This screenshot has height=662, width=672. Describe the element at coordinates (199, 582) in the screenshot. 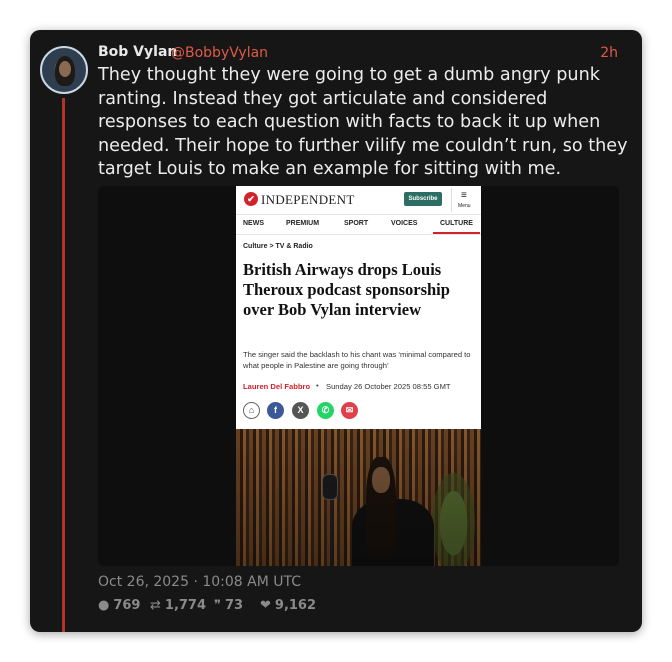

I see `tweet-timestamp: Oct 26, 2025 · 10:08 AM UTC` at that location.